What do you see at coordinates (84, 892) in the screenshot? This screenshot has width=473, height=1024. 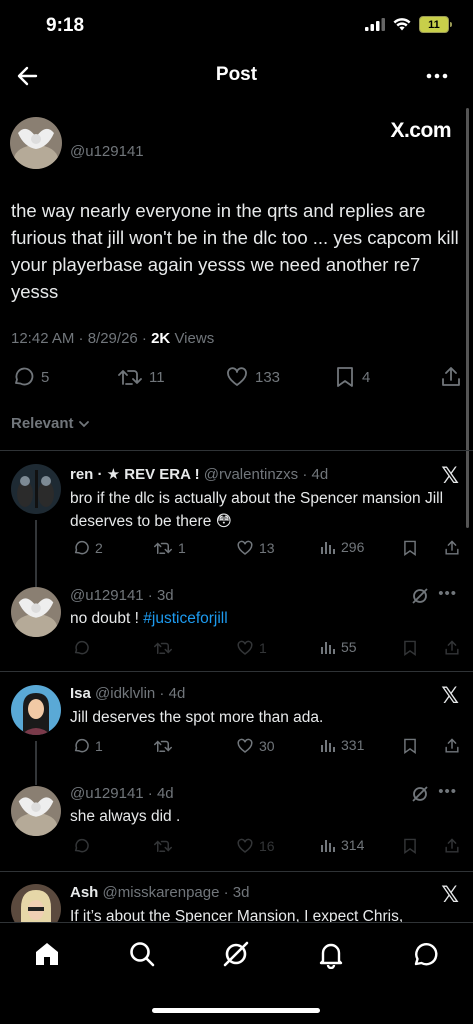 I see `reply-author-name: Ash` at bounding box center [84, 892].